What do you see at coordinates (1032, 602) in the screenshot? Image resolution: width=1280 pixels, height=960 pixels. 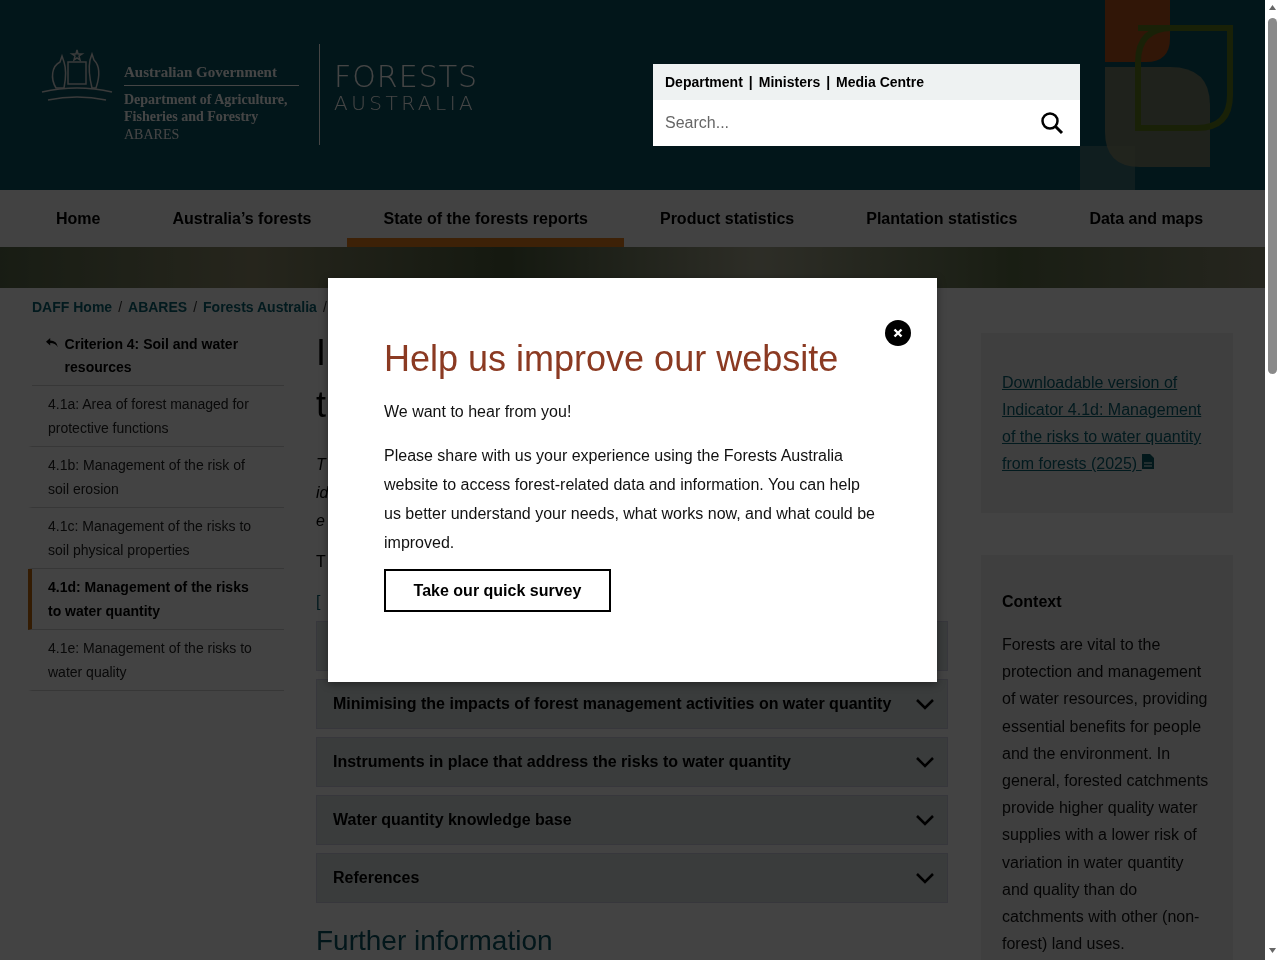 I see `card-title: Context` at bounding box center [1032, 602].